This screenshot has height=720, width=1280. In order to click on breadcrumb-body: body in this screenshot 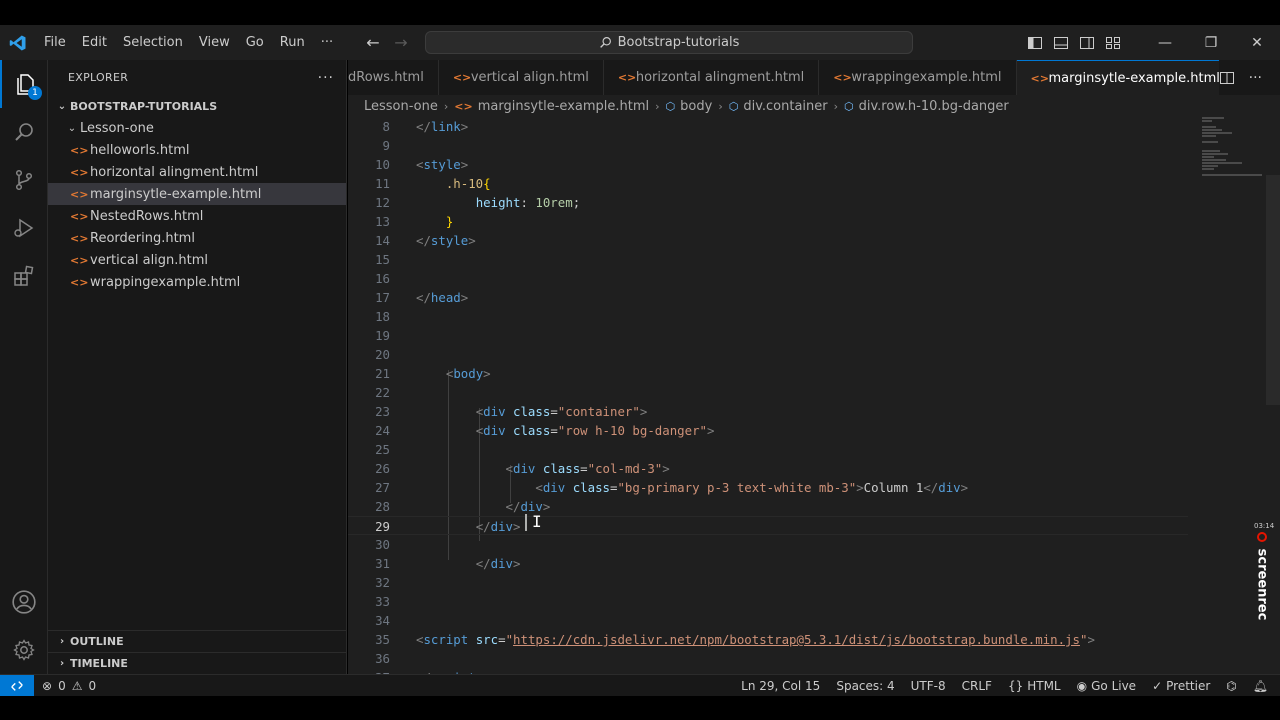, I will do `click(696, 106)`.